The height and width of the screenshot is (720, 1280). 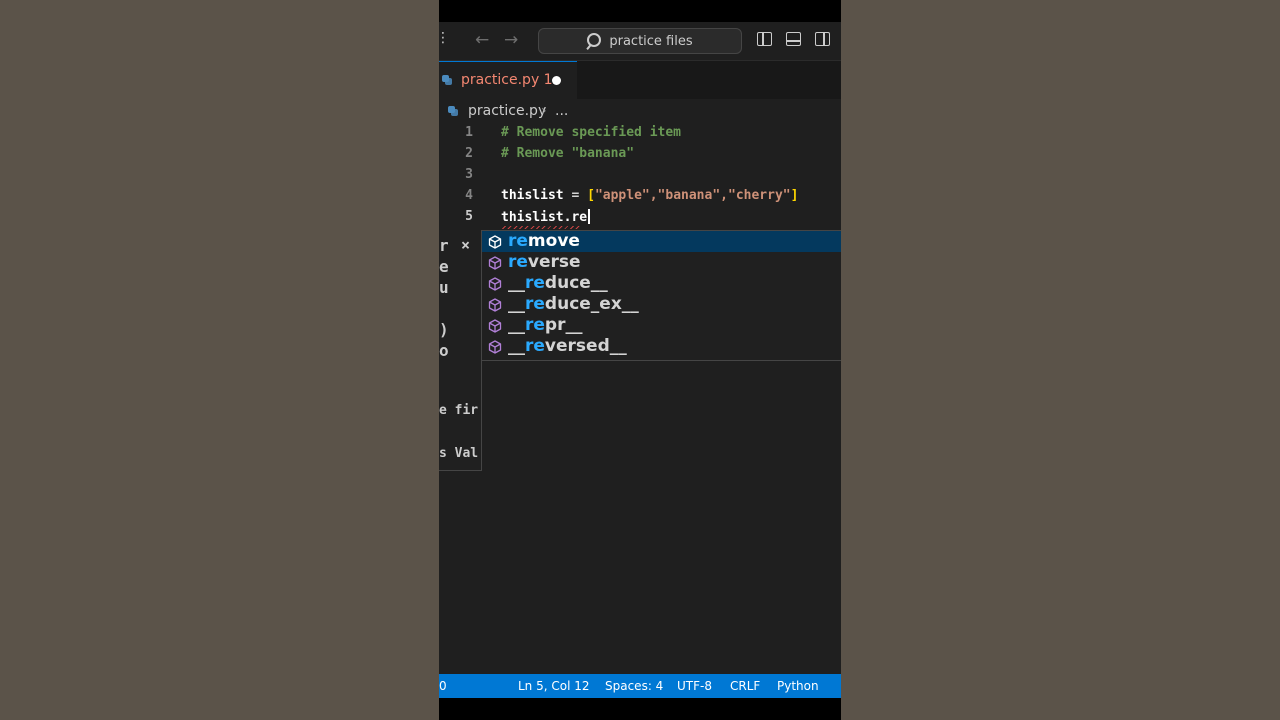 What do you see at coordinates (544, 262) in the screenshot?
I see `suggestion-label: reverse` at bounding box center [544, 262].